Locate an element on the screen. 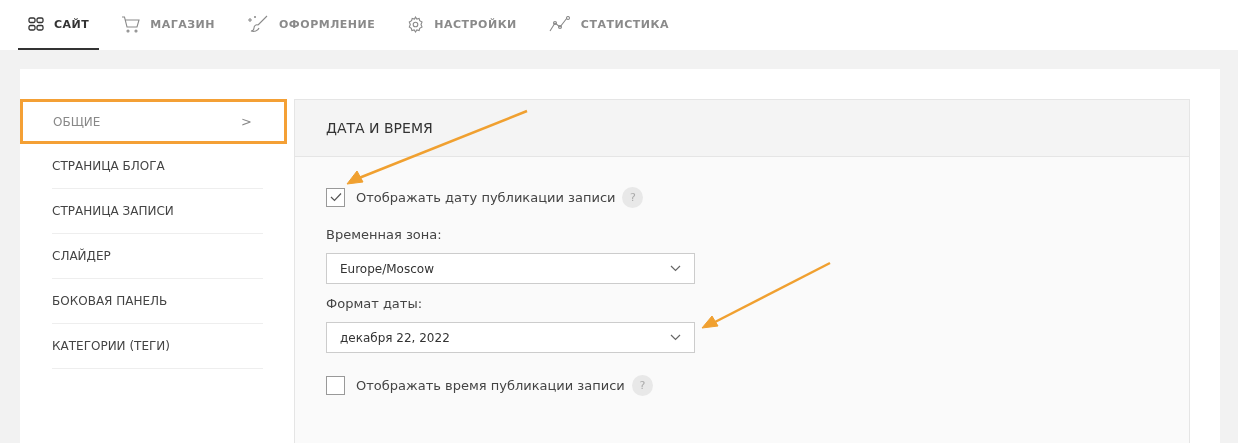 The image size is (1238, 443). panel-title: ДАТА И ВРЕМЯ is located at coordinates (379, 128).